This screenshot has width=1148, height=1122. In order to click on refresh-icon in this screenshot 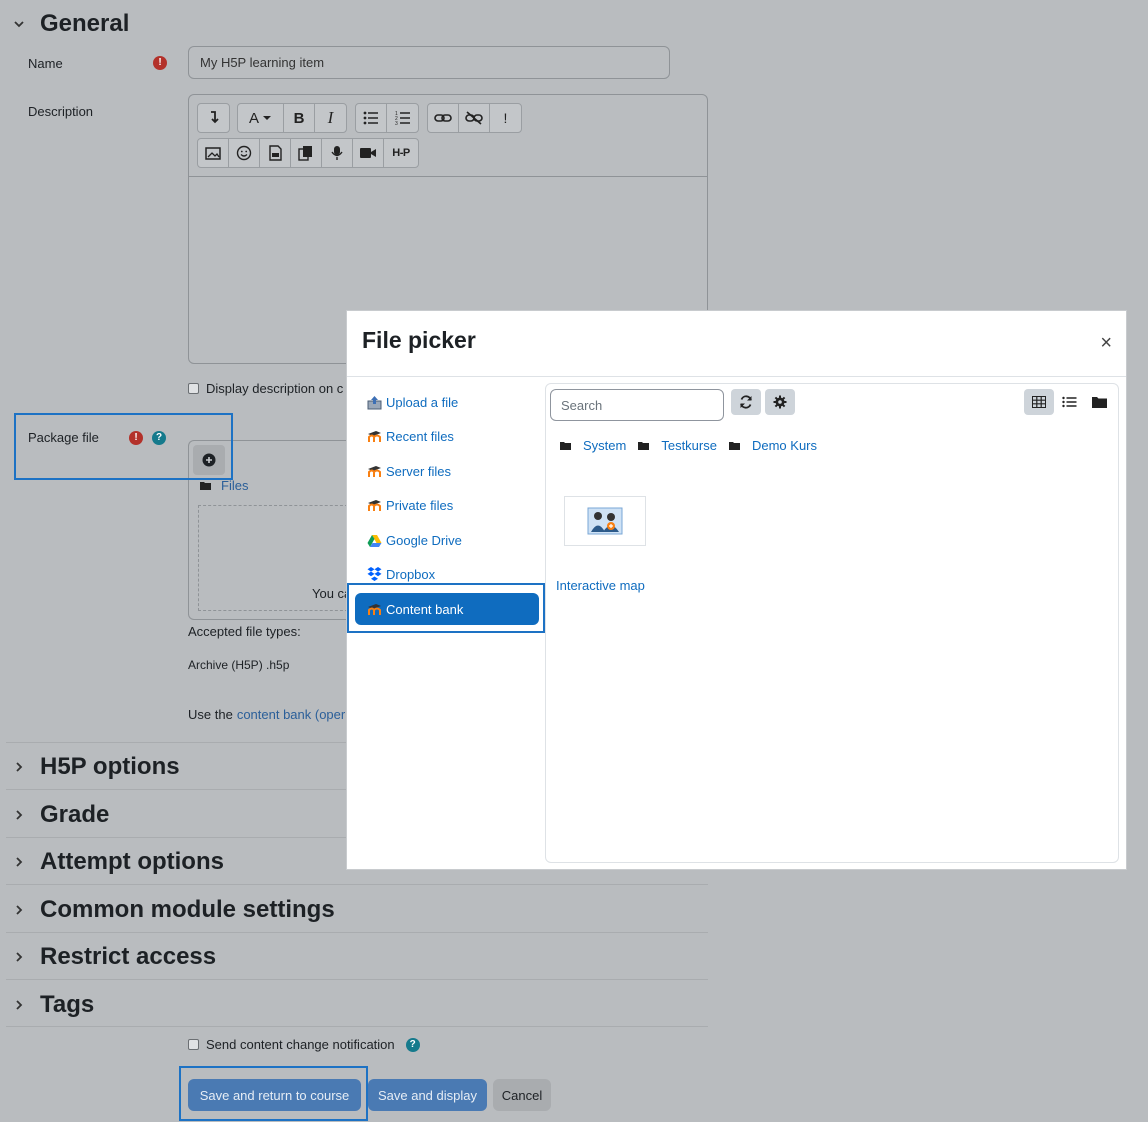, I will do `click(746, 402)`.